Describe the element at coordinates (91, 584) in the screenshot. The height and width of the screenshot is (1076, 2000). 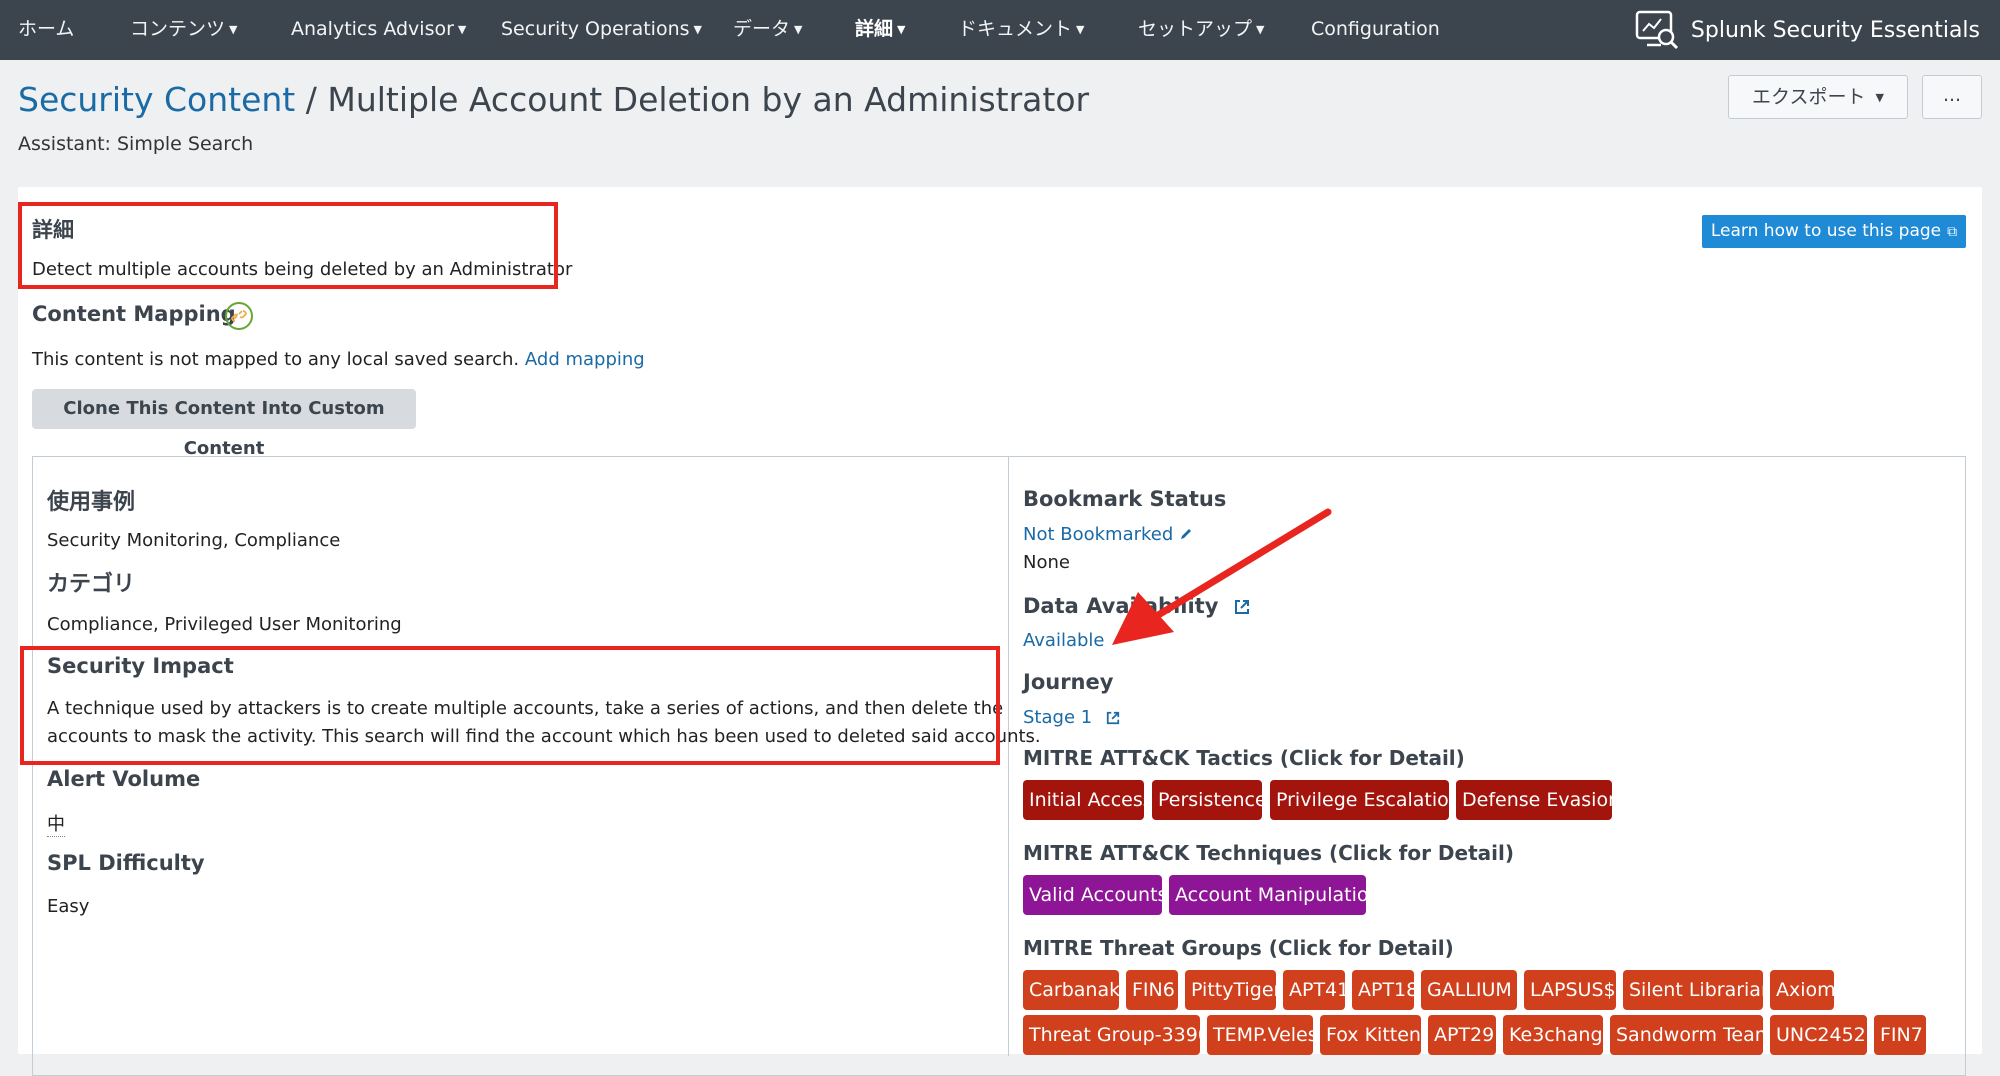
I see `category-heading: カテゴリ` at that location.